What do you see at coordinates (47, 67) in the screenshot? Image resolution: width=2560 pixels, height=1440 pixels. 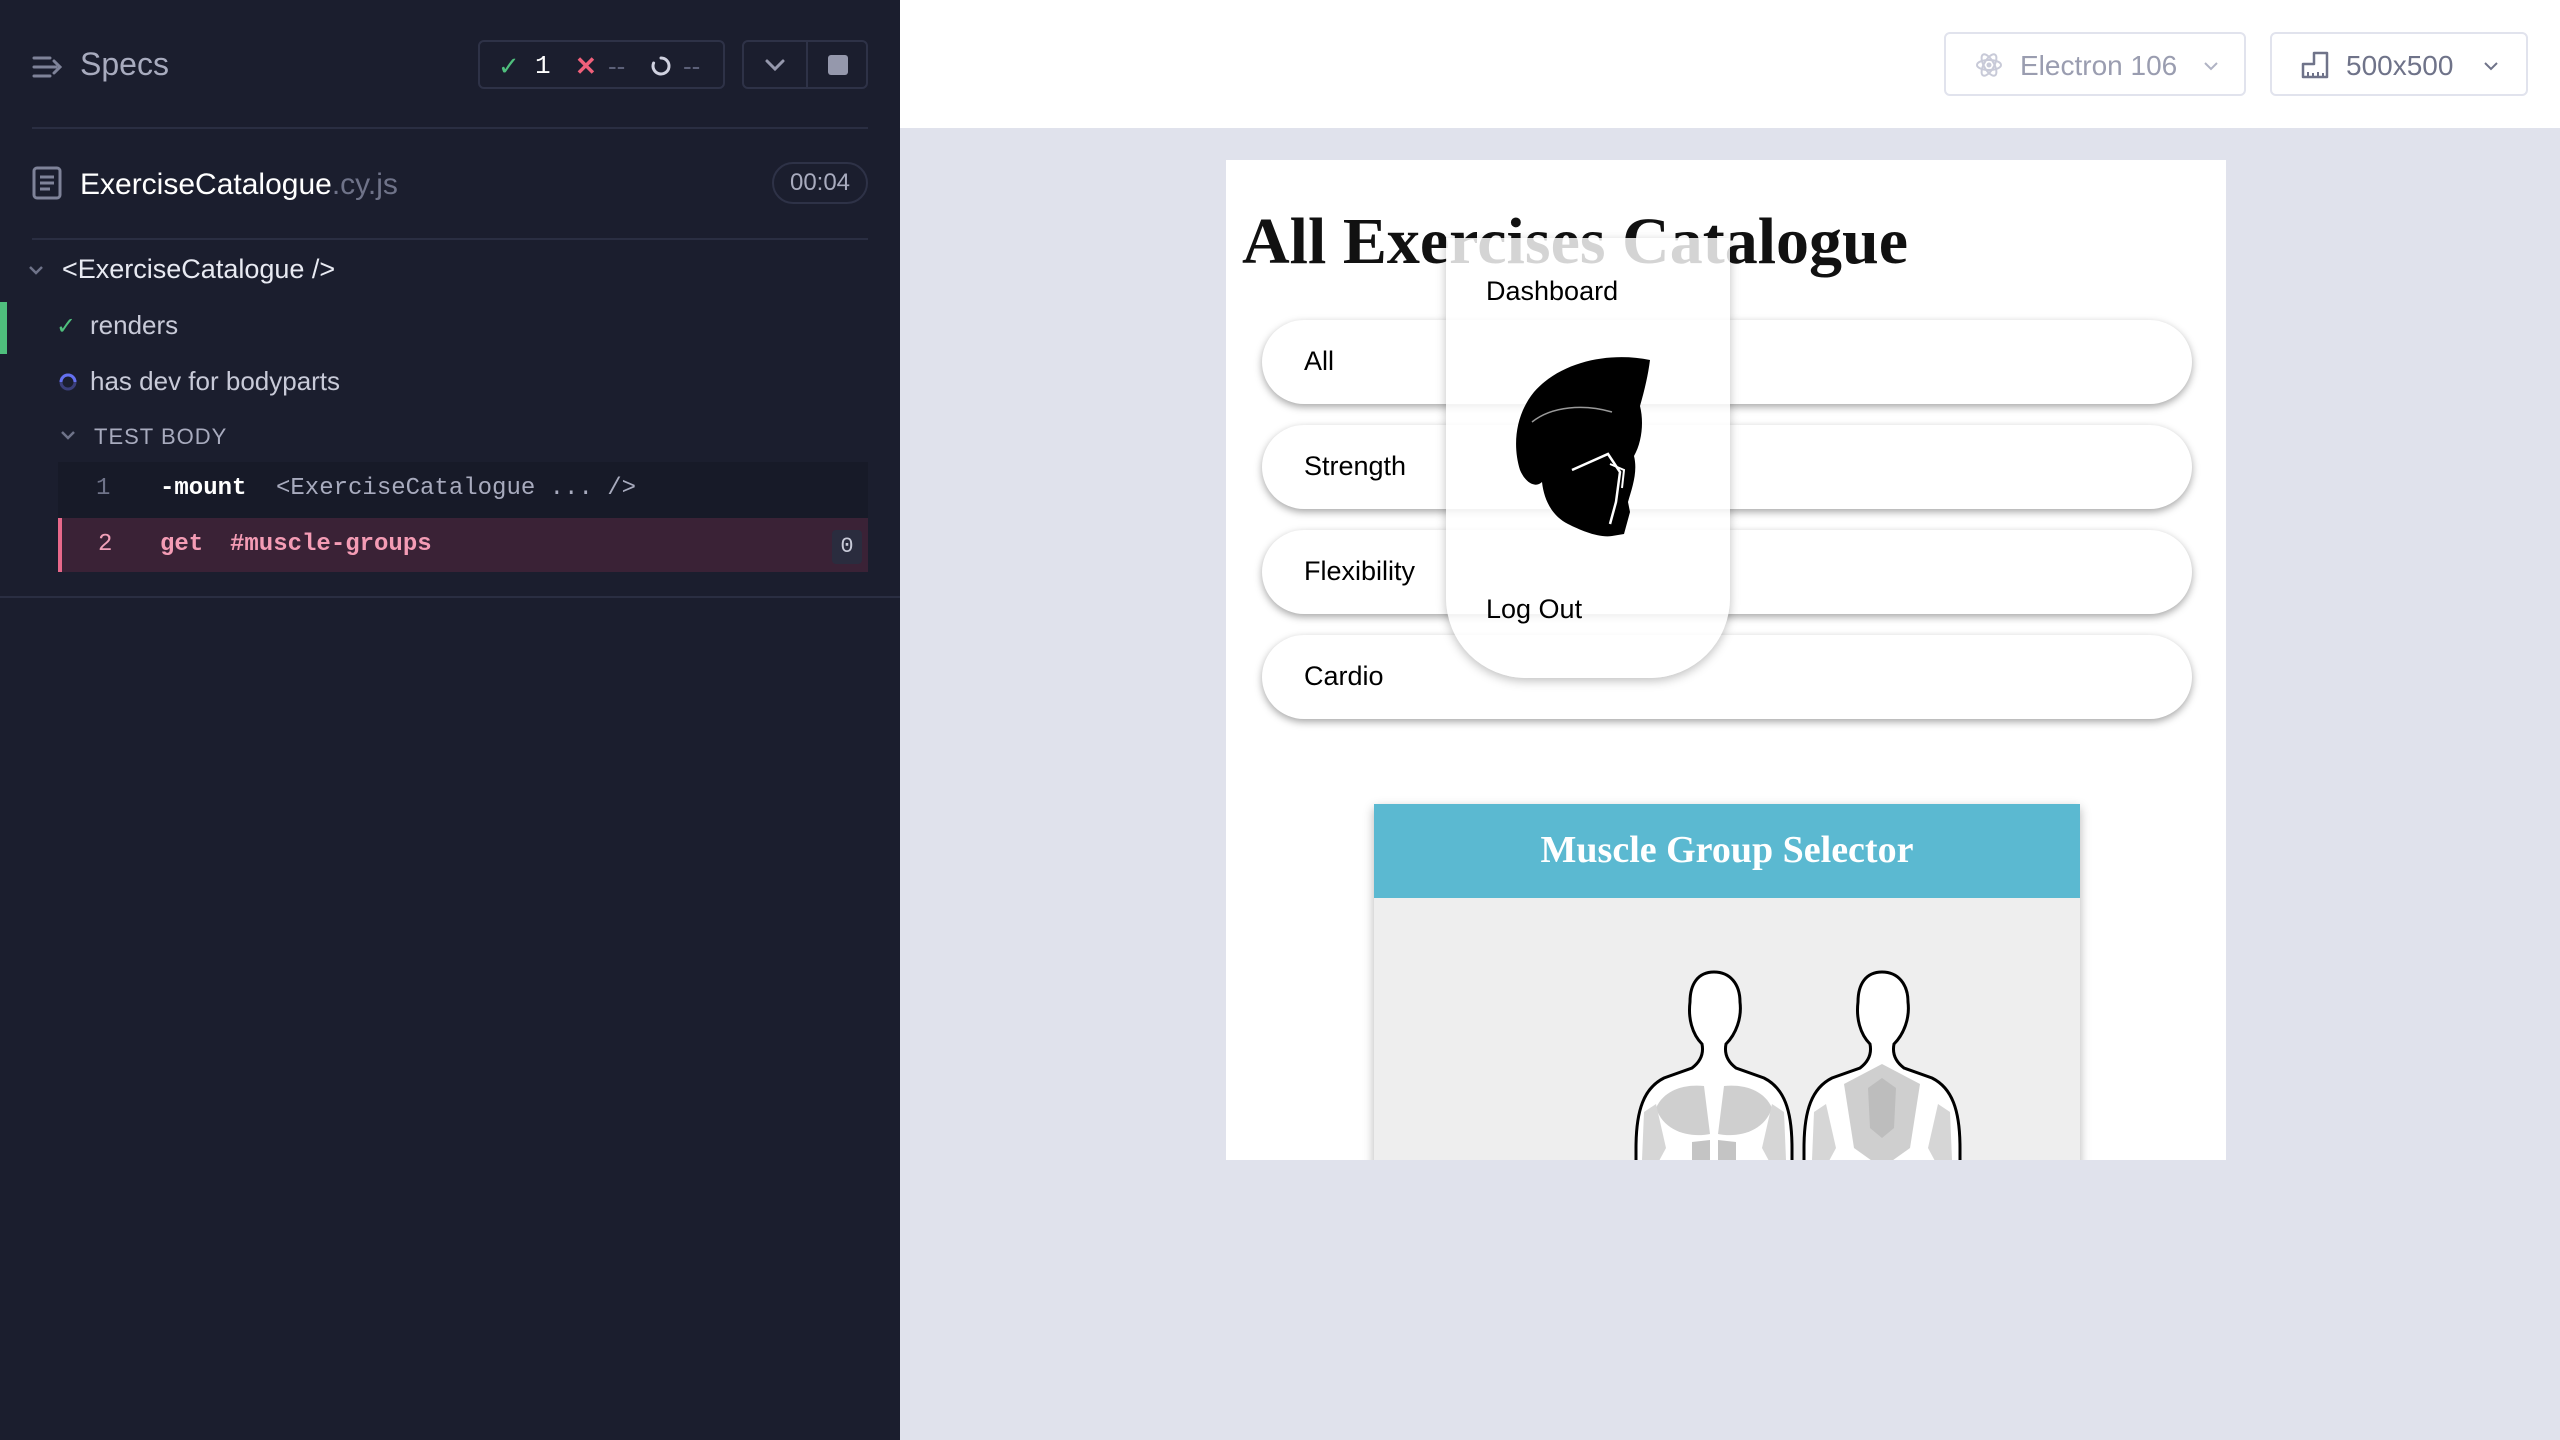 I see `specs-list-icon` at bounding box center [47, 67].